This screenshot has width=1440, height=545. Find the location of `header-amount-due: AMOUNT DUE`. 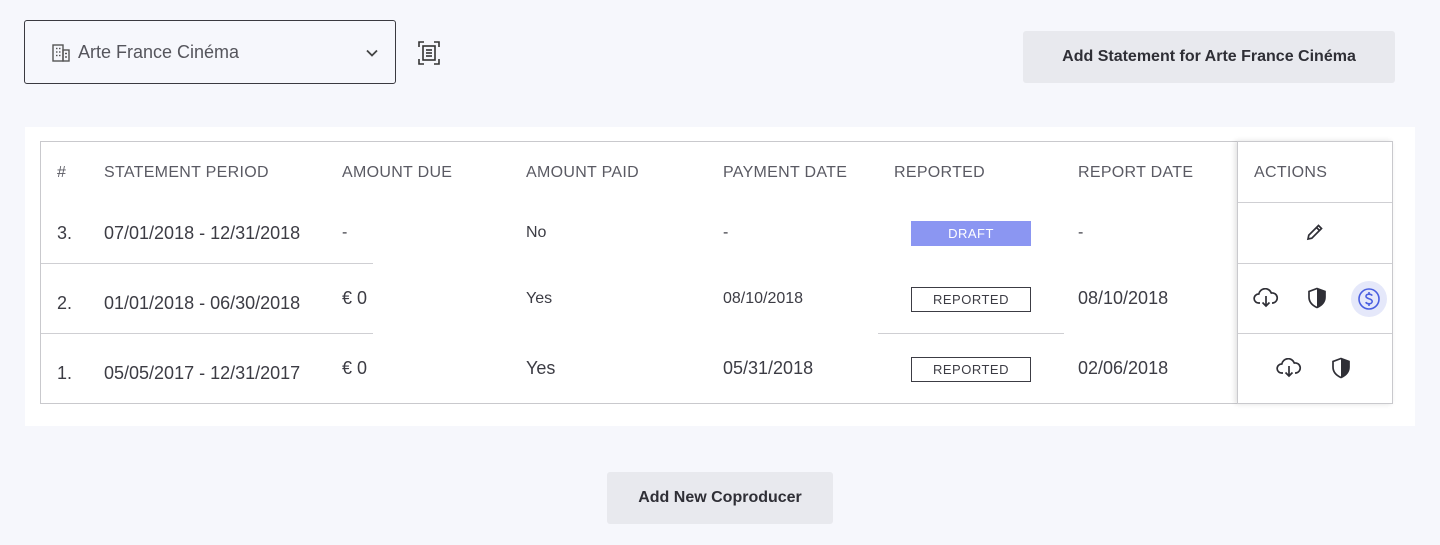

header-amount-due: AMOUNT DUE is located at coordinates (397, 172).